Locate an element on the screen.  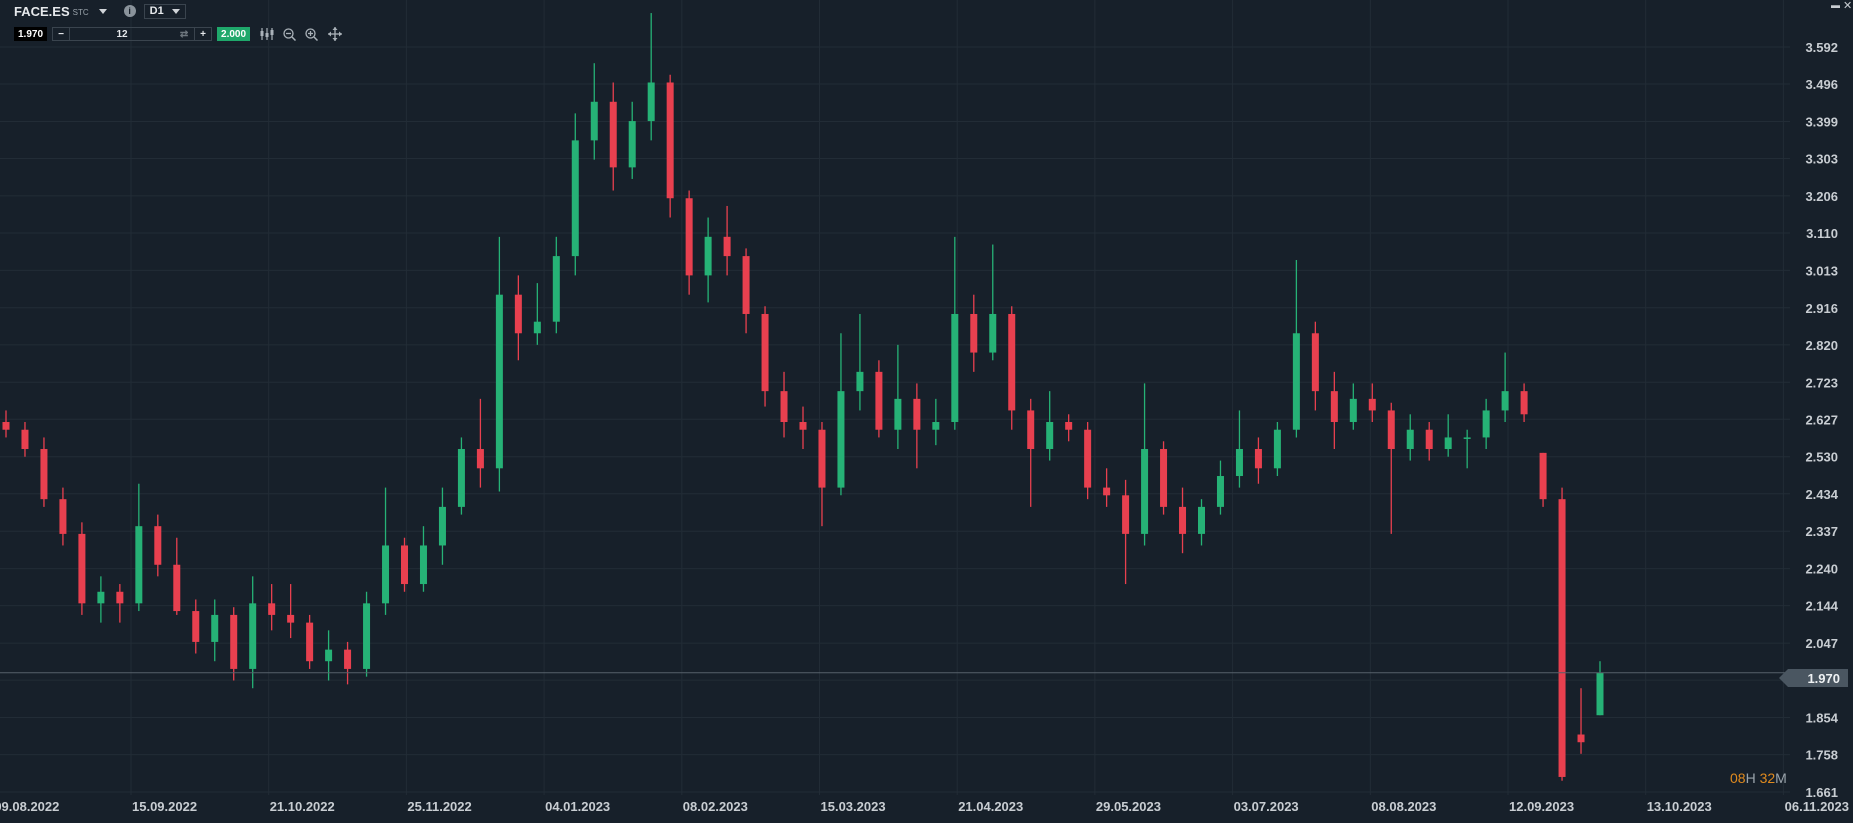
symbol-bar: FACE.ES STC i D1 is located at coordinates (100, 11).